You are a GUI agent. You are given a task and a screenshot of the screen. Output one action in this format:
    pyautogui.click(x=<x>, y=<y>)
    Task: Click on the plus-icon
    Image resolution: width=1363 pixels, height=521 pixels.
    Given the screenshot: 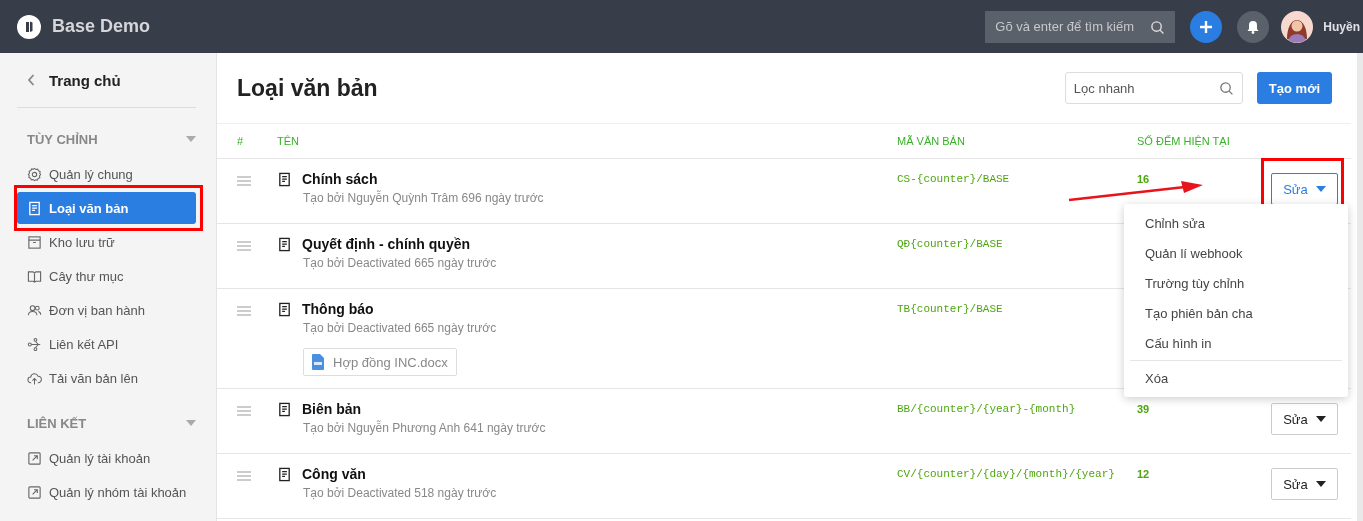 What is the action you would take?
    pyautogui.click(x=1206, y=26)
    